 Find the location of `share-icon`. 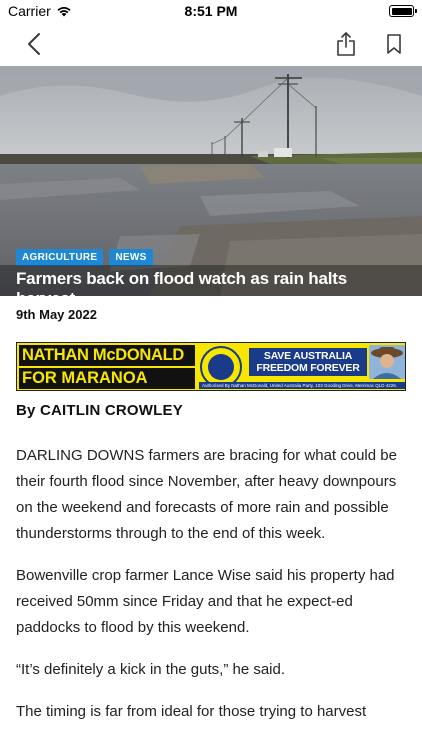

share-icon is located at coordinates (346, 44).